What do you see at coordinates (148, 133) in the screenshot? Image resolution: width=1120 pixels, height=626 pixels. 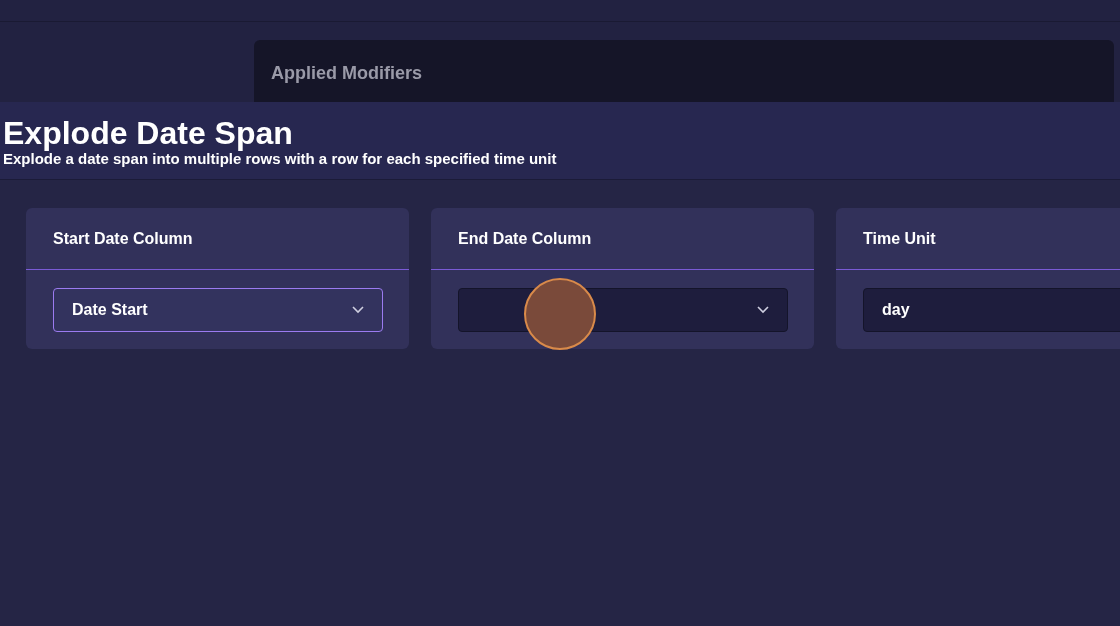 I see `modifier-title: Explode Date Span` at bounding box center [148, 133].